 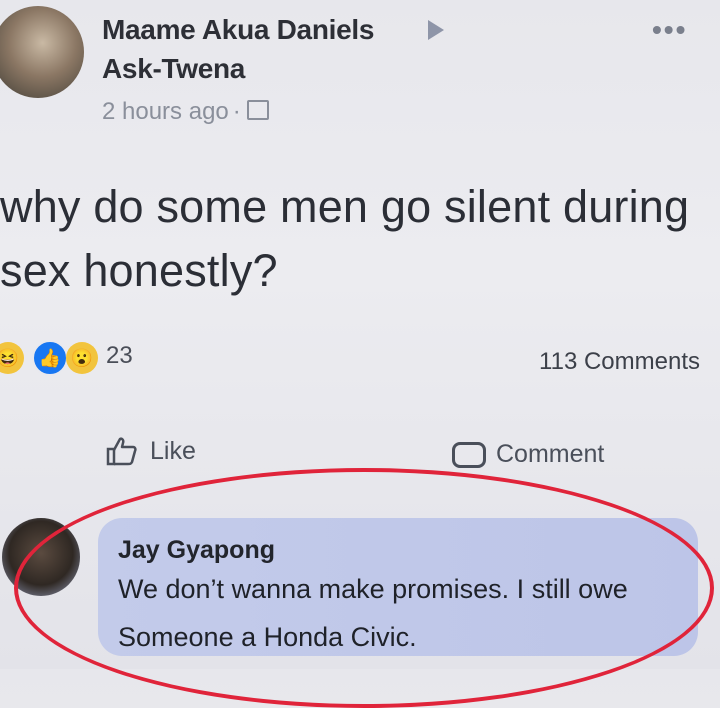 What do you see at coordinates (82, 358) in the screenshot?
I see `wow-icon: 😮` at bounding box center [82, 358].